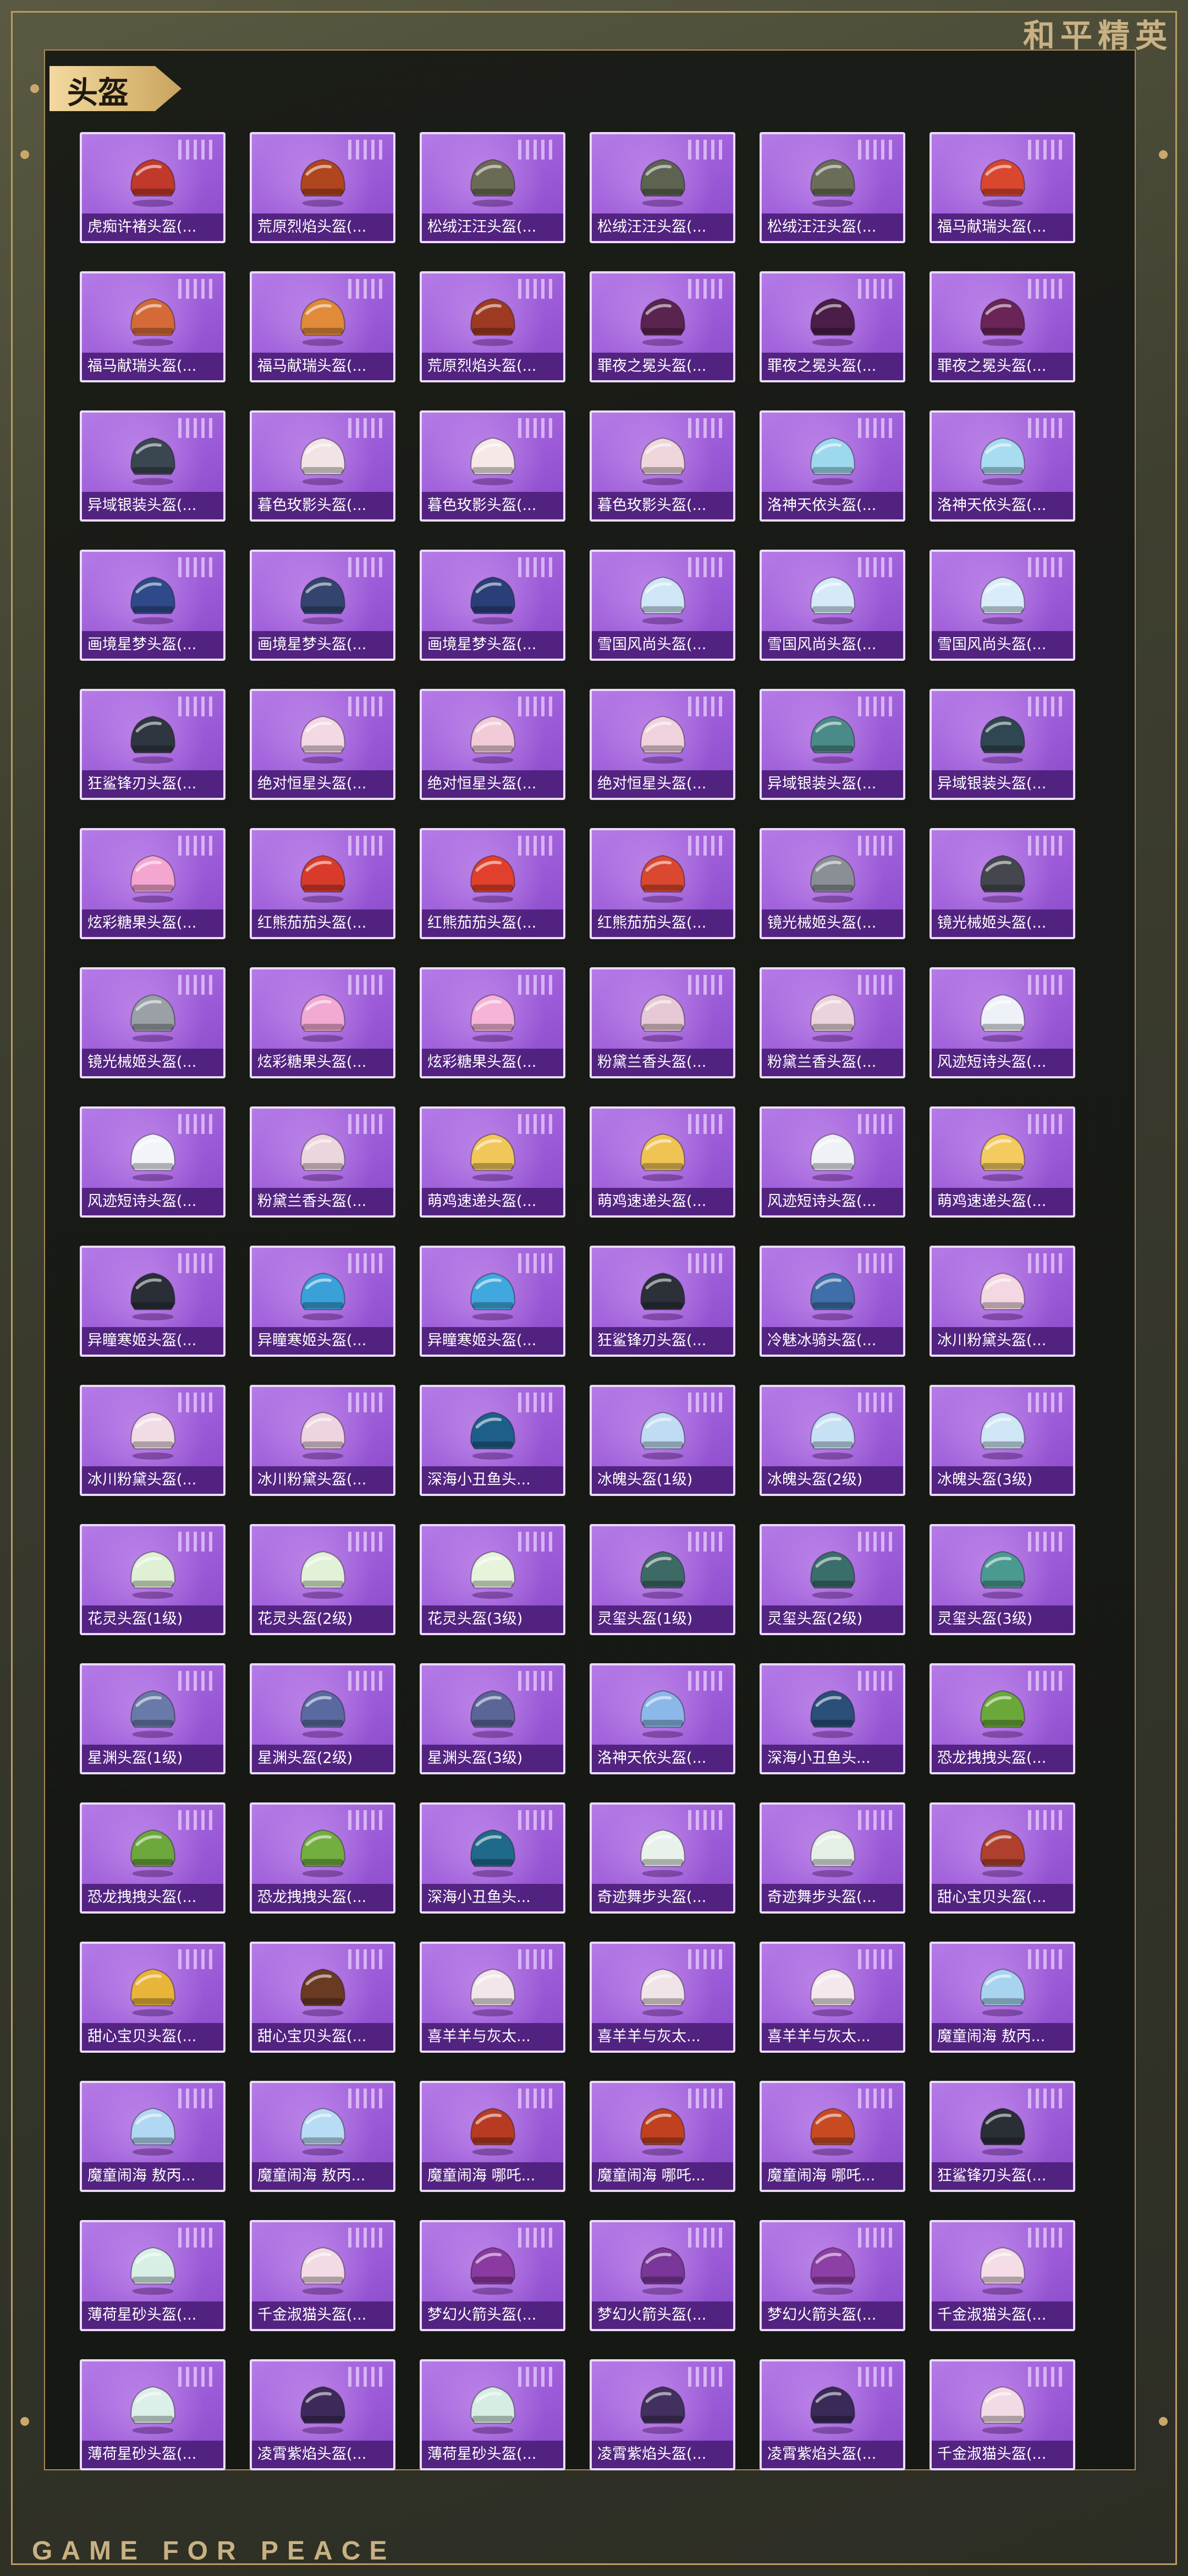 Image resolution: width=1188 pixels, height=2576 pixels. I want to click on helmet-item-card: 花灵头盔(2级), so click(323, 1580).